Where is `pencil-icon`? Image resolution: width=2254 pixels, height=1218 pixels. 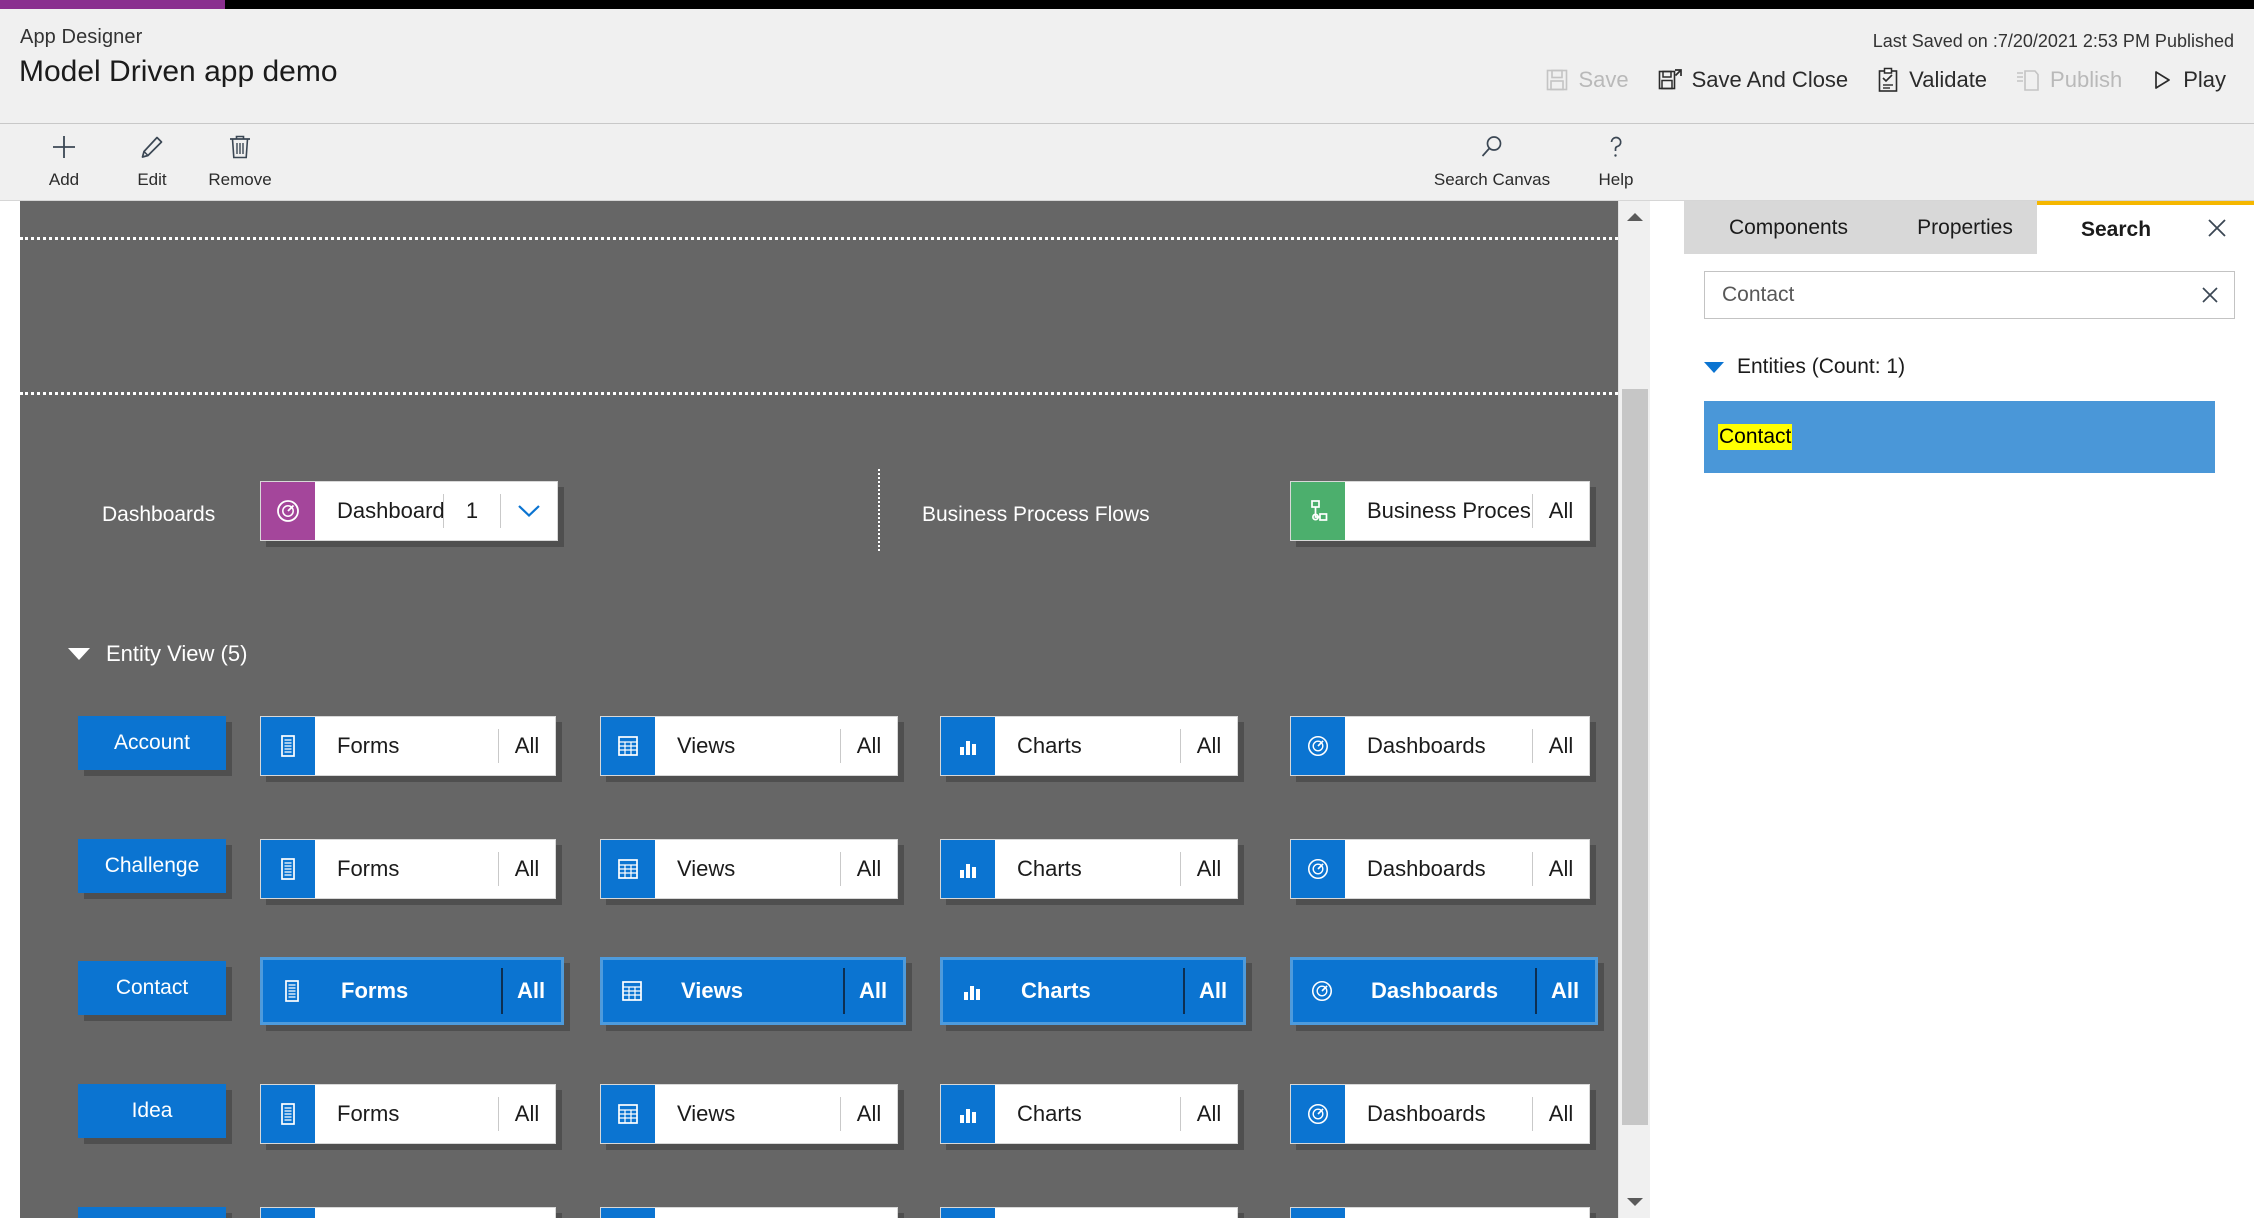 pencil-icon is located at coordinates (152, 148).